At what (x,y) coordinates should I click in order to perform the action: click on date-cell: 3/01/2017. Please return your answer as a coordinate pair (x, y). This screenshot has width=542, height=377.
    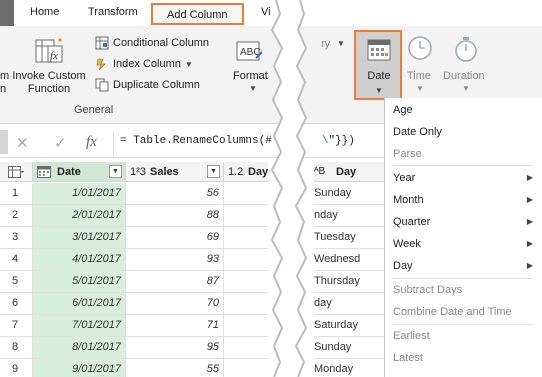
    Looking at the image, I should click on (79, 238).